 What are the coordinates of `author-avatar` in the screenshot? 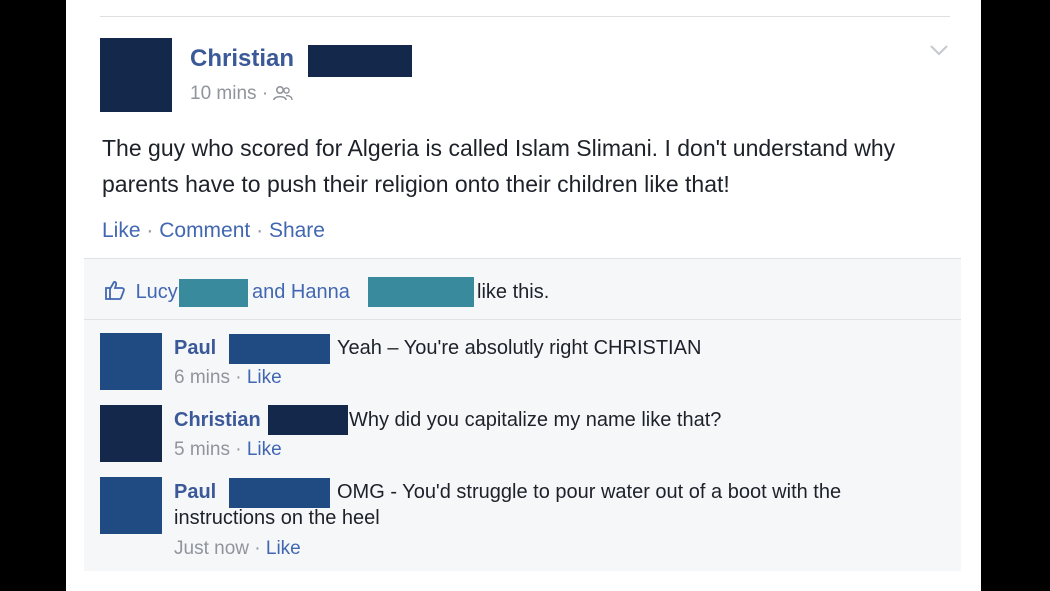 It's located at (136, 75).